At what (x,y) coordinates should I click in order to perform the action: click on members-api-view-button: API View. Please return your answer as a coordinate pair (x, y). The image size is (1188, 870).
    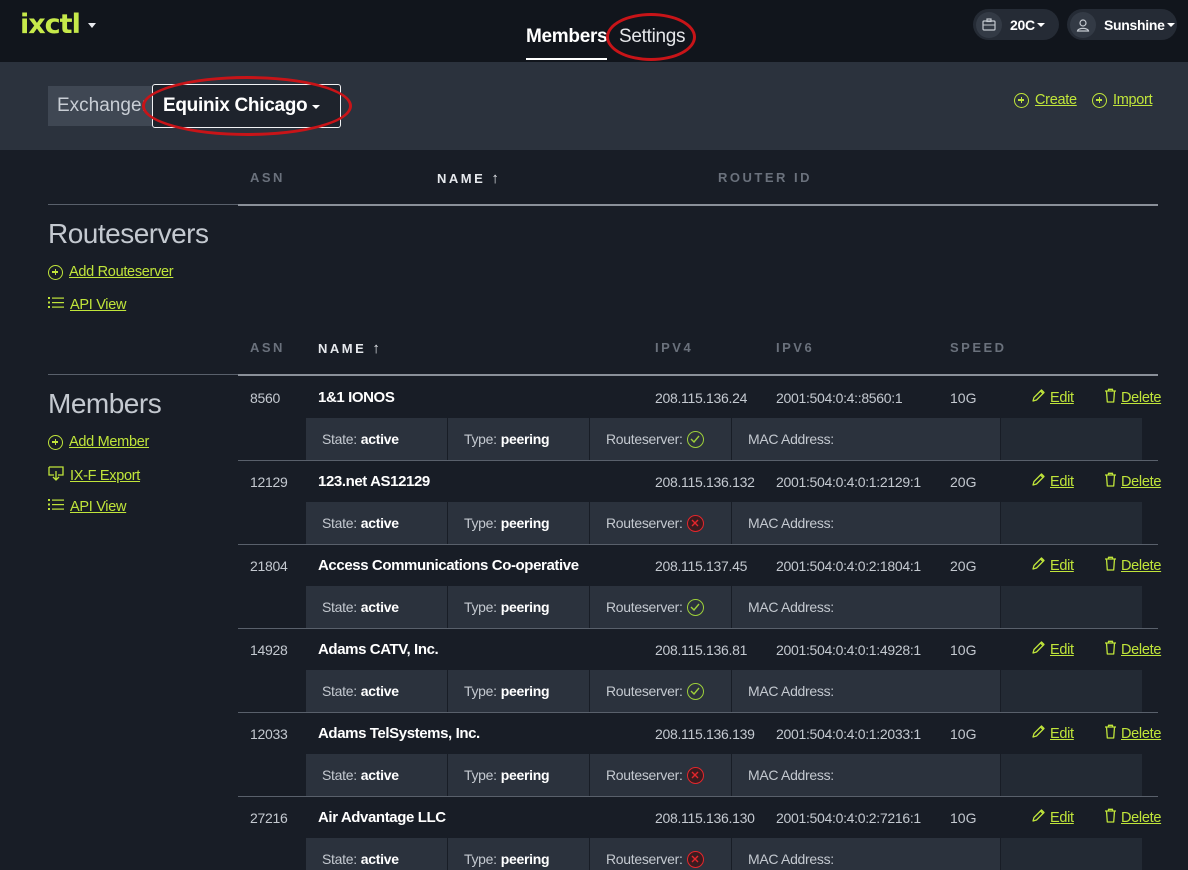
    Looking at the image, I should click on (87, 506).